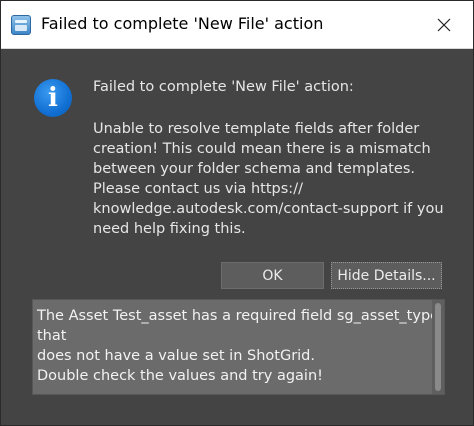 The width and height of the screenshot is (474, 426). I want to click on dialog-header: Failed to complete 'New File' action:, so click(223, 87).